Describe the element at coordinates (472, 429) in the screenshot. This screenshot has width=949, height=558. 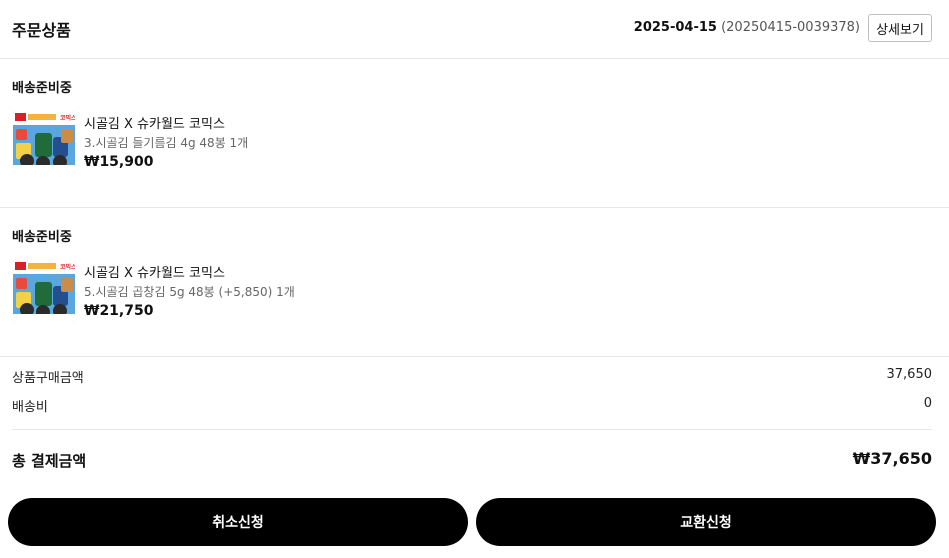
I see `divider` at that location.